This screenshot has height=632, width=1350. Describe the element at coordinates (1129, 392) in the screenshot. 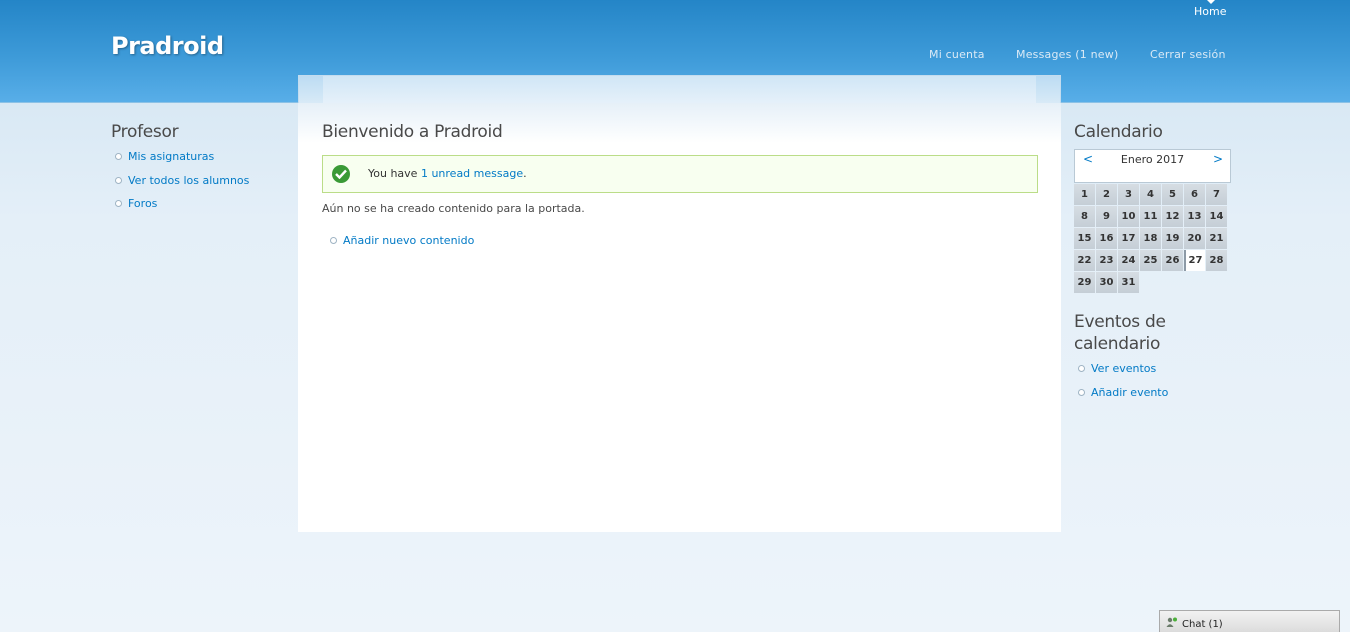

I see `add-event-link: Añadir evento` at that location.